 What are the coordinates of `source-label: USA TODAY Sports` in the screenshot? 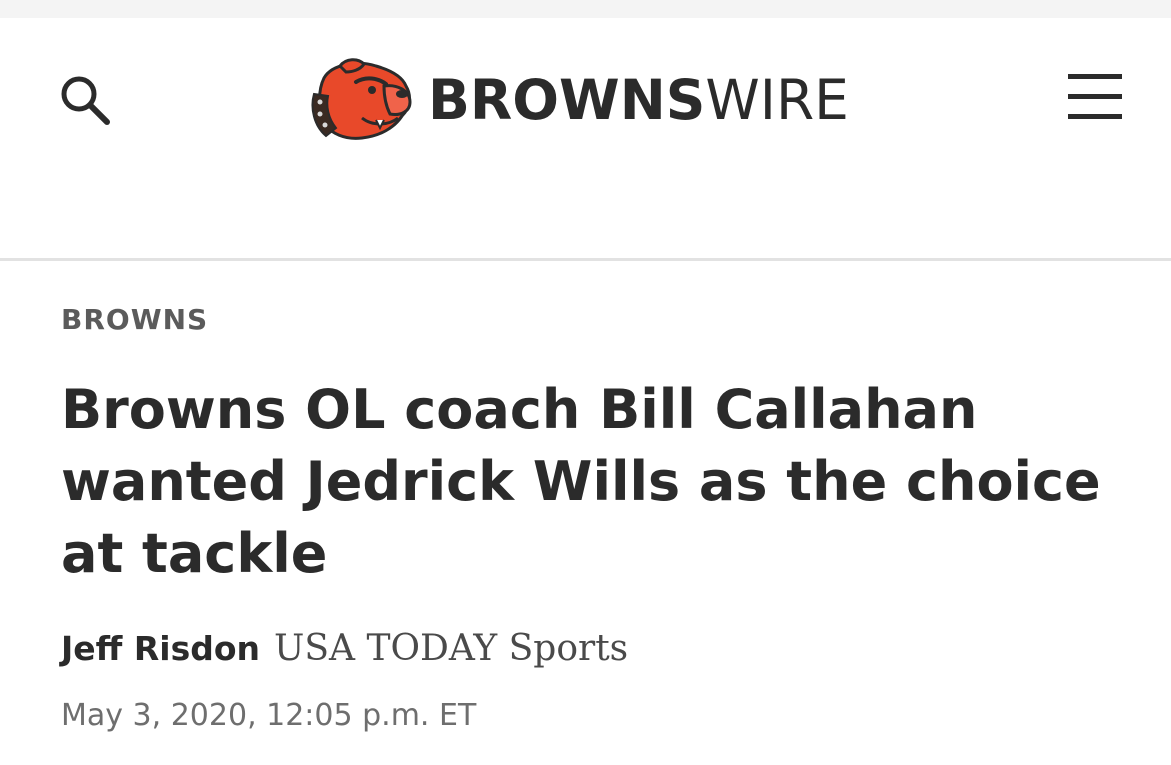 It's located at (451, 648).